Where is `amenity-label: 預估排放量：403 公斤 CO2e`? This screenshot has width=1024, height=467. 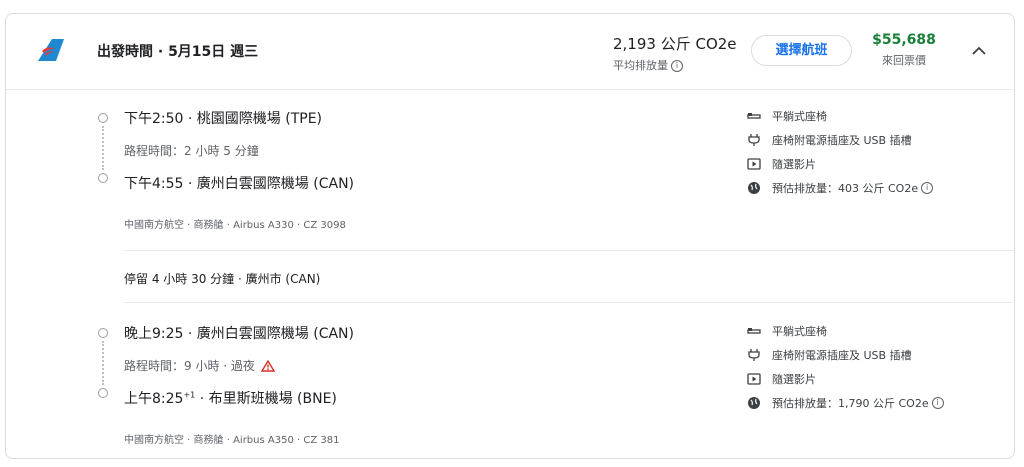 amenity-label: 預估排放量：403 公斤 CO2e is located at coordinates (845, 188).